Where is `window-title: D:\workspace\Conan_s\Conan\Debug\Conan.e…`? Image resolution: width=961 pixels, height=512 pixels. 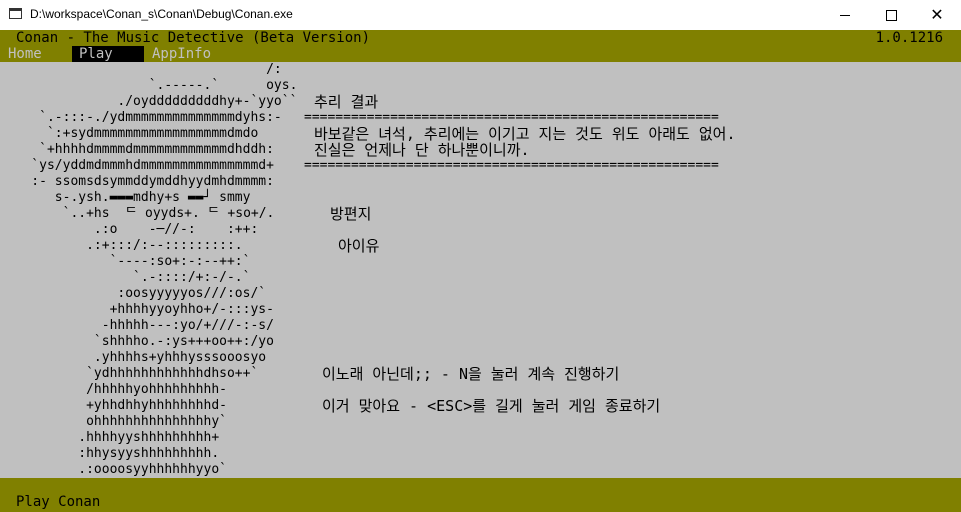
window-title: D:\workspace\Conan_s\Conan\Debug\Conan.e… is located at coordinates (161, 14).